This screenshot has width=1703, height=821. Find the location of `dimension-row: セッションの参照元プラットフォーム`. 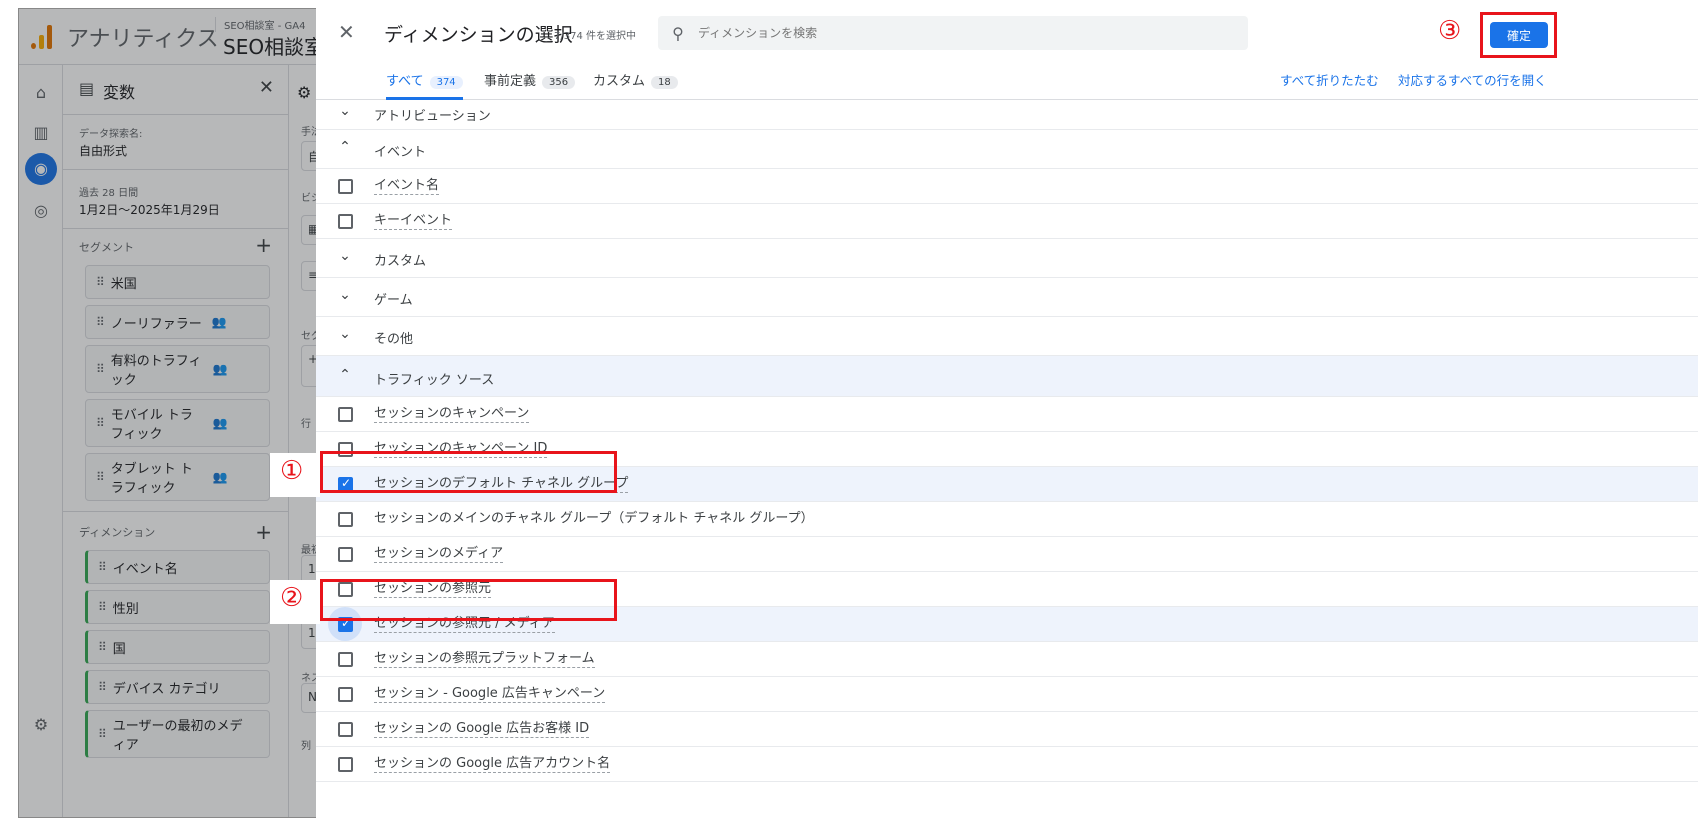

dimension-row: セッションの参照元プラットフォーム is located at coordinates (1007, 659).